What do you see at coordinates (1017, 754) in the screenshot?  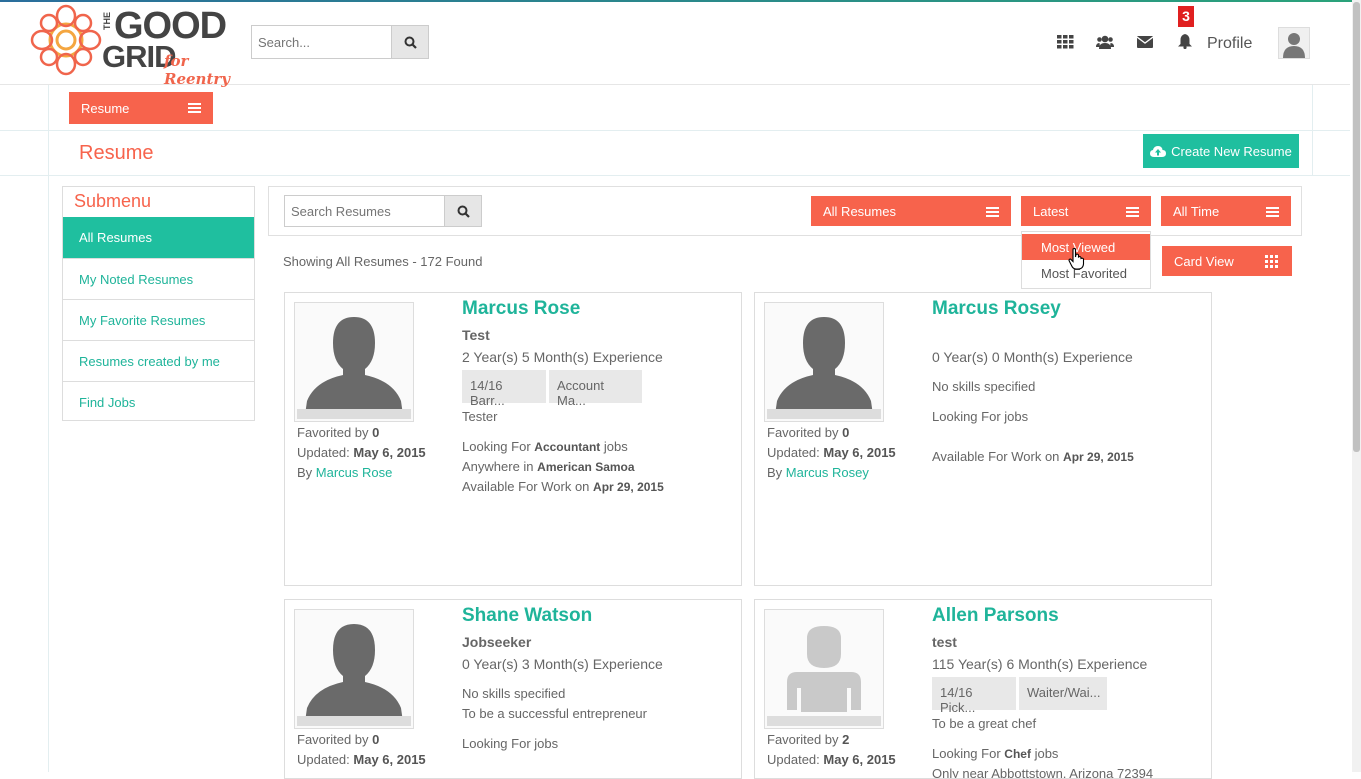 I see `looking-job: Chef` at bounding box center [1017, 754].